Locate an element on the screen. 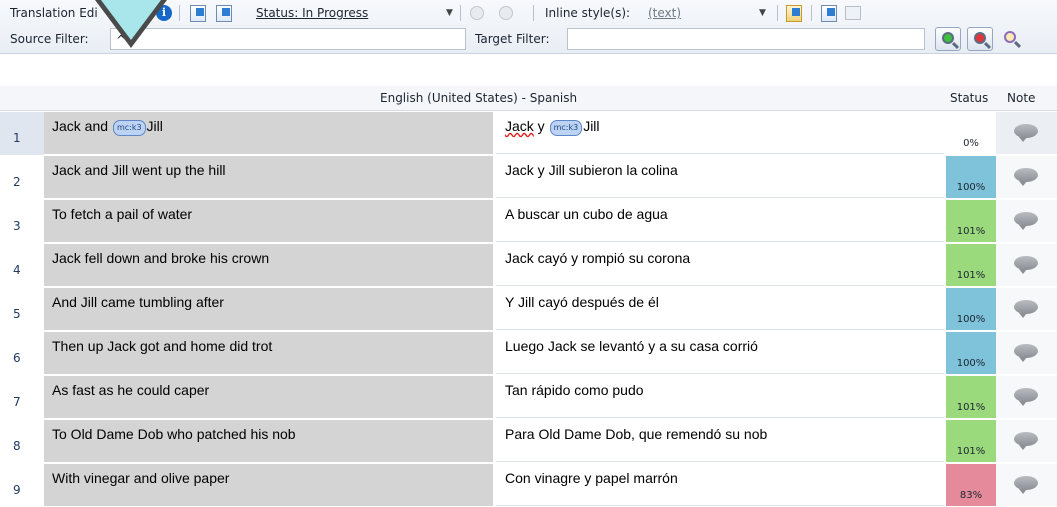 The width and height of the screenshot is (1057, 507). source-segment: To fetch a pail of water is located at coordinates (268, 221).